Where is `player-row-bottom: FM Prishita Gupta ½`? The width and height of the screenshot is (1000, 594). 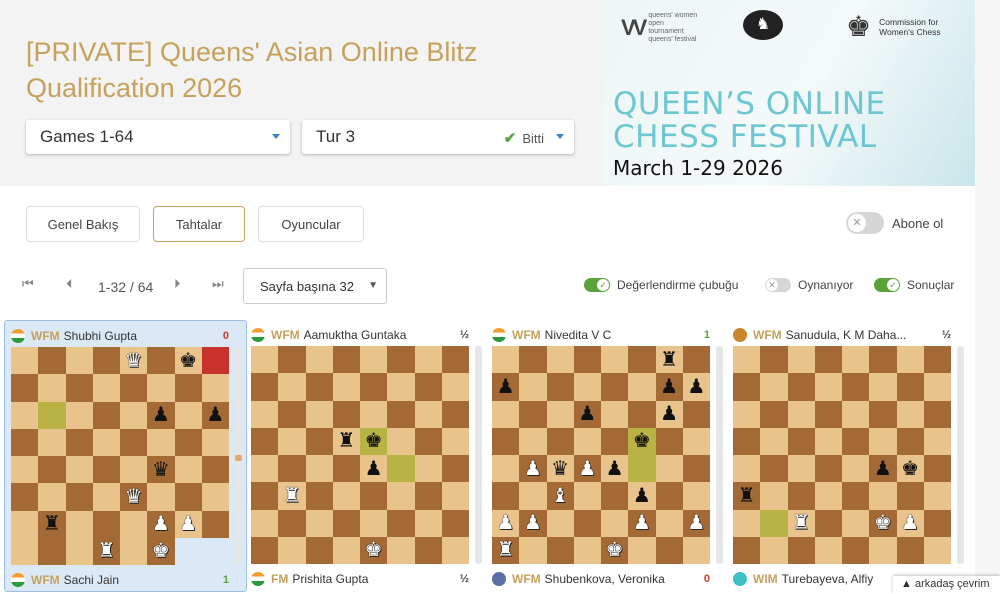
player-row-bottom: FM Prishita Gupta ½ is located at coordinates (360, 579).